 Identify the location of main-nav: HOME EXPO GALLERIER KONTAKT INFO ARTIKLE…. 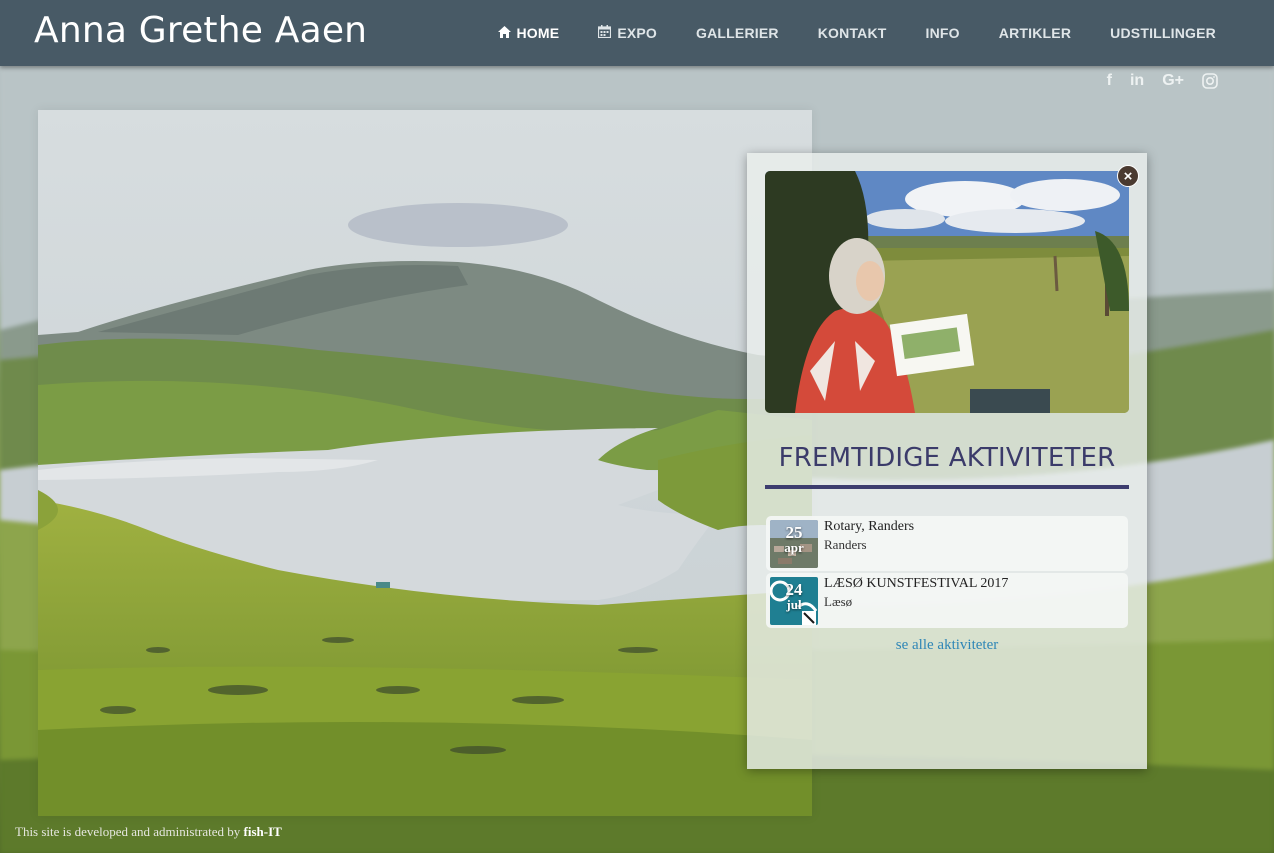
(838, 33).